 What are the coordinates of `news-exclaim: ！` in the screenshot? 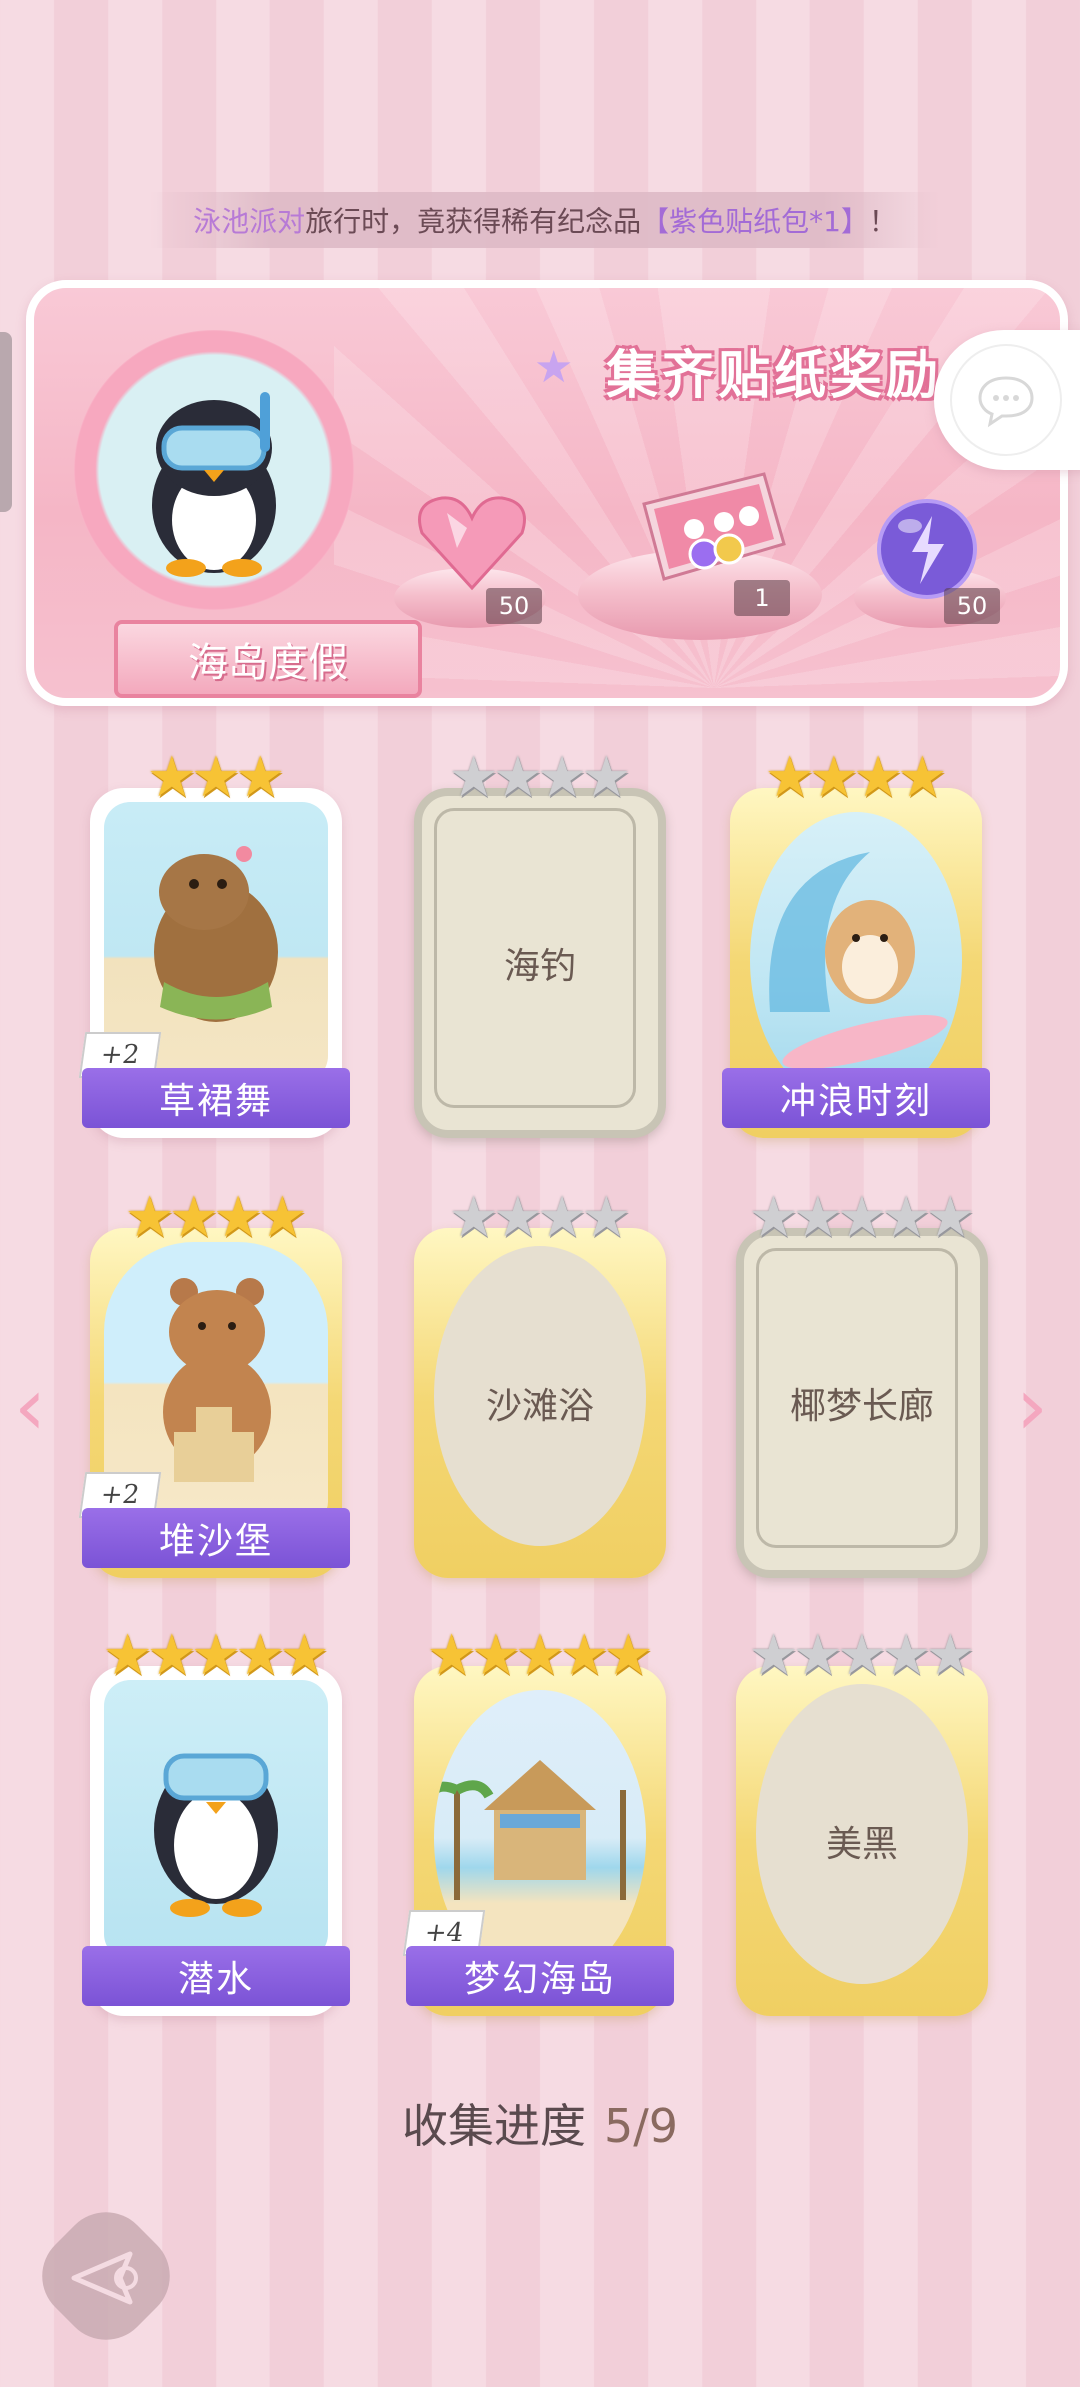 It's located at (882, 221).